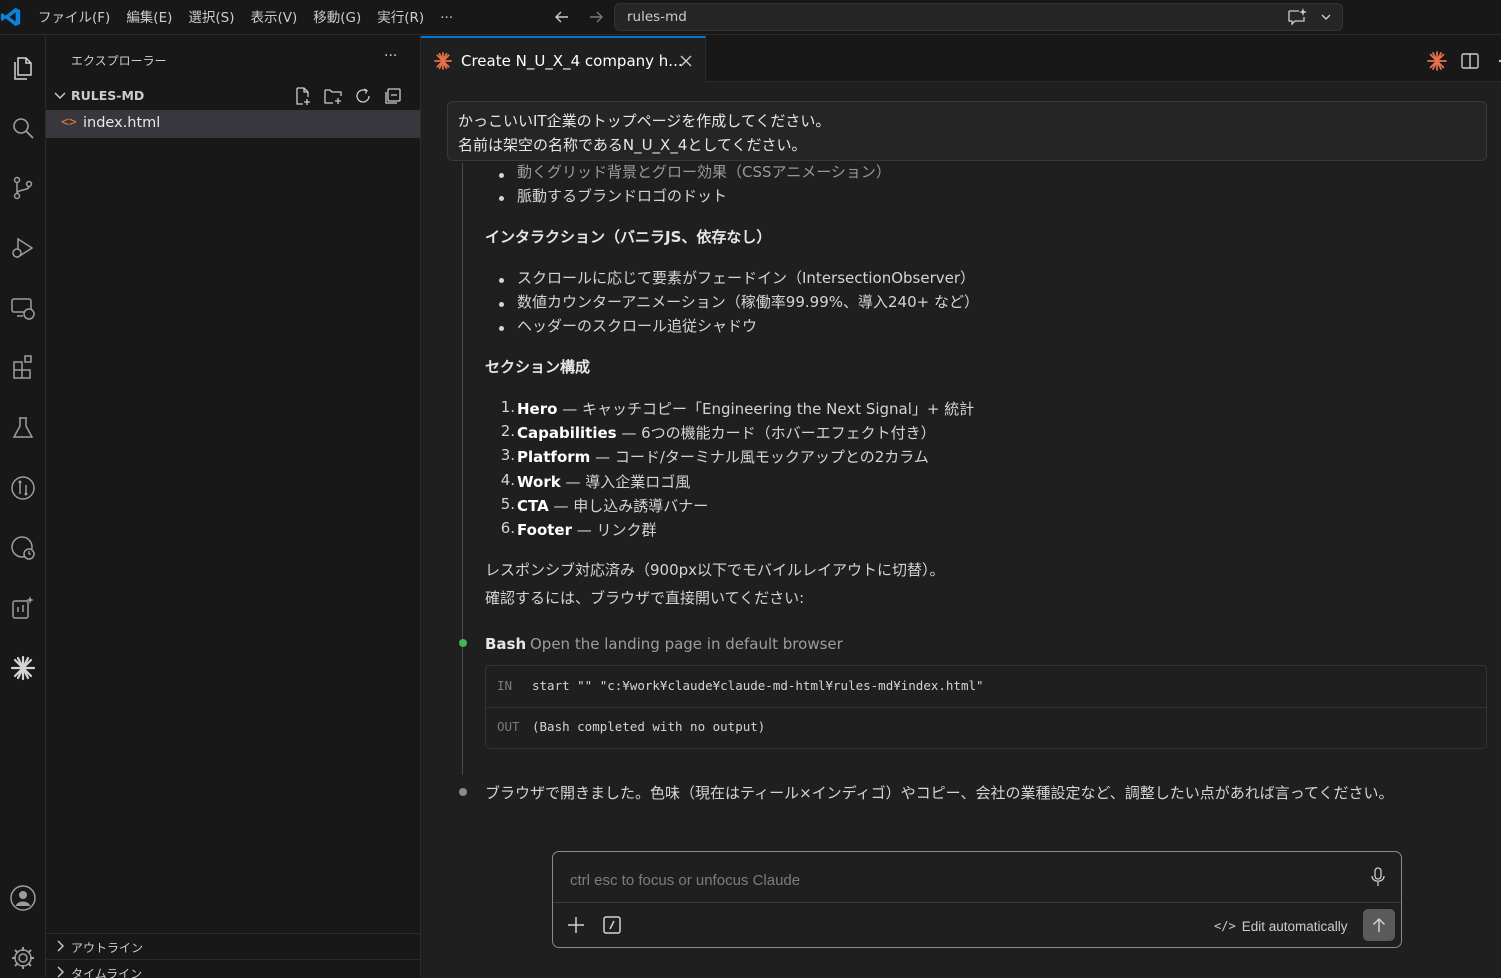 This screenshot has width=1501, height=978. I want to click on file-item-index-html: <> index.html, so click(233, 124).